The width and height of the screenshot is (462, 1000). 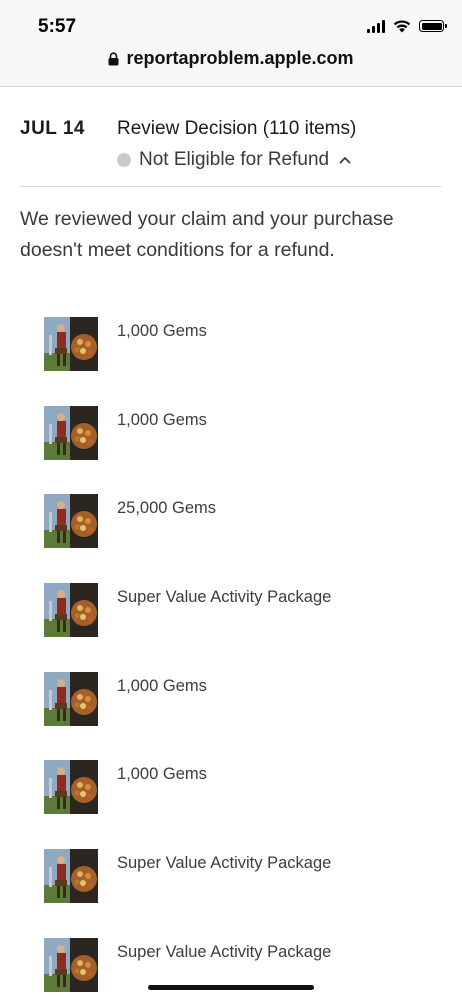 I want to click on browser-chrome: 5:57 reportaproblem.apple.com, so click(x=231, y=43).